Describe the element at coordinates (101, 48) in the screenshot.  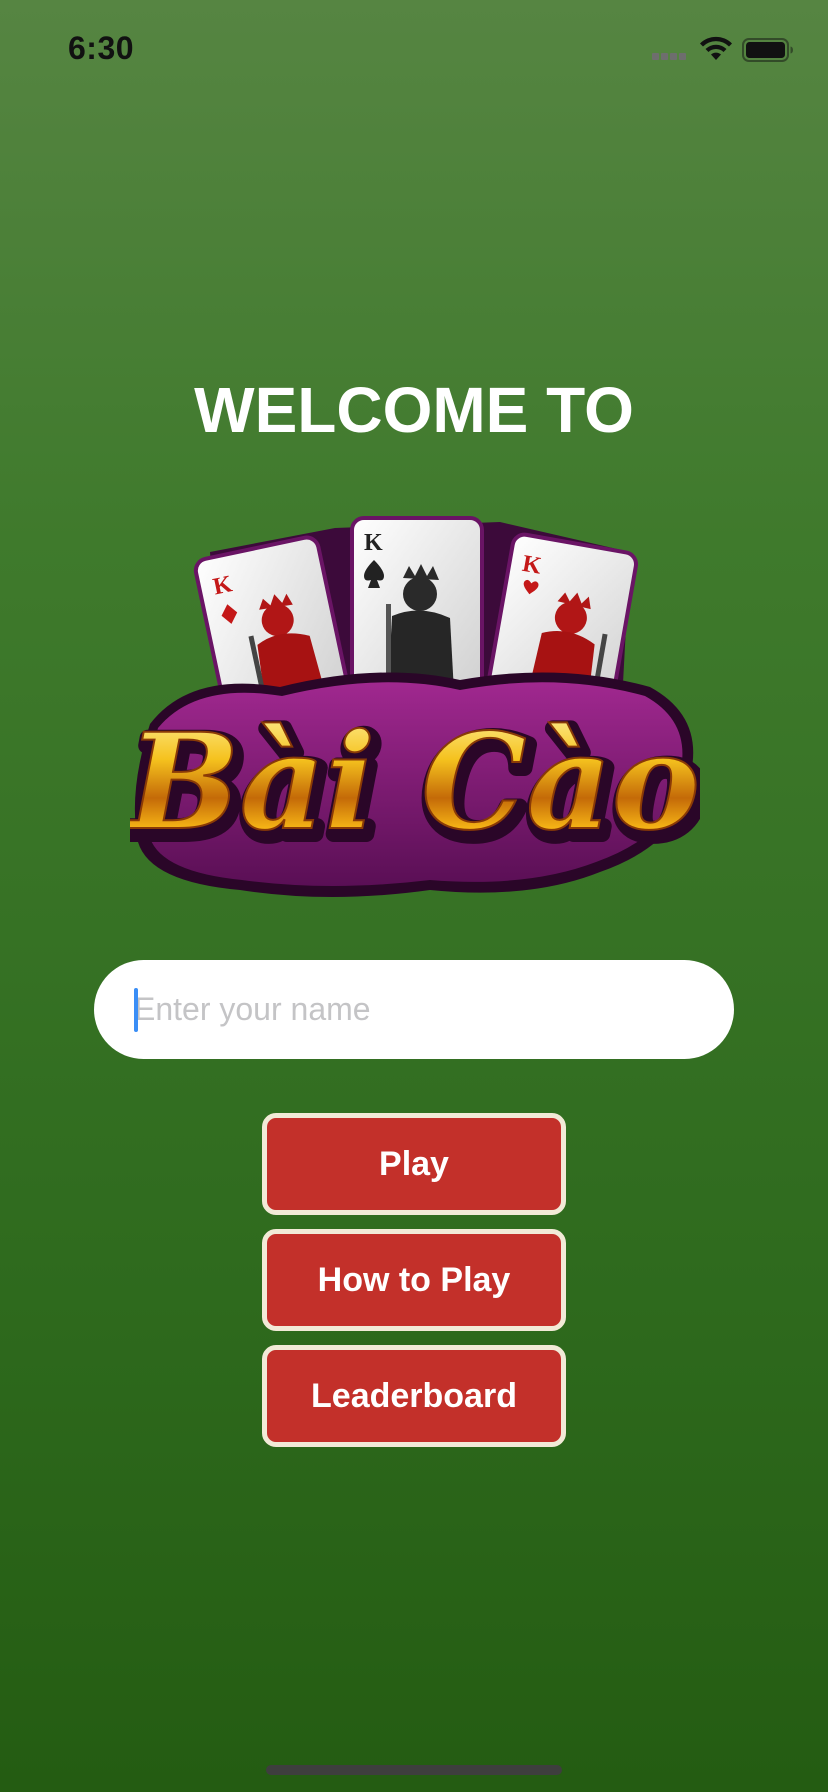
I see `status-time: 6:30` at that location.